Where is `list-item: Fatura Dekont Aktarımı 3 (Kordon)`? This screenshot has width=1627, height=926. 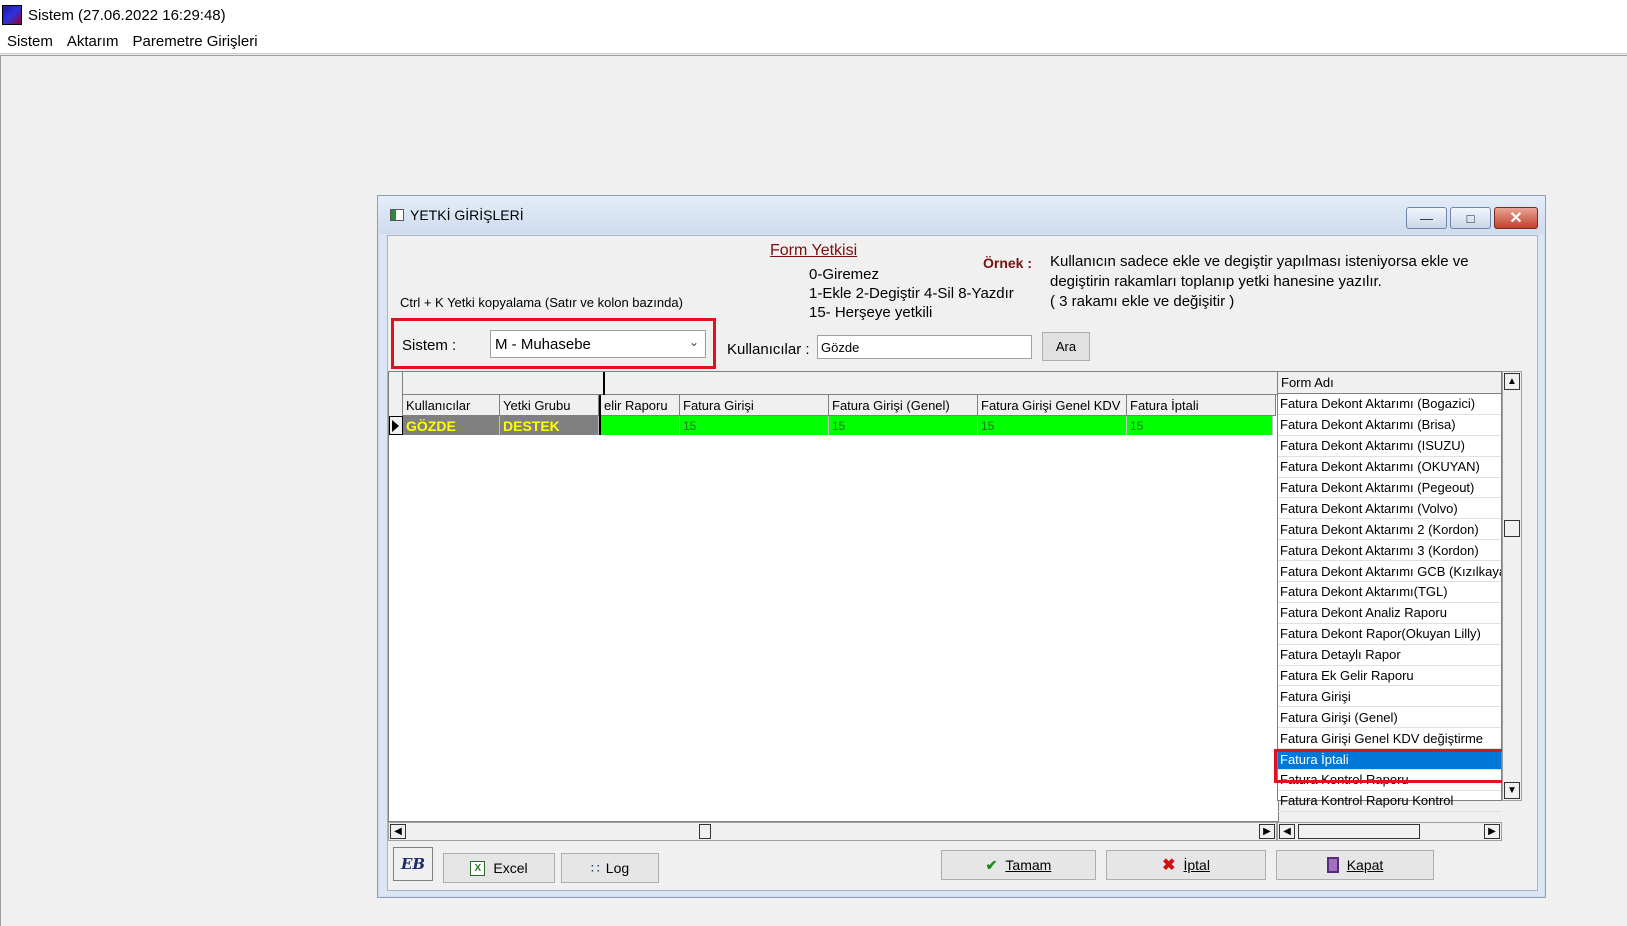
list-item: Fatura Dekont Aktarımı 3 (Kordon) is located at coordinates (1389, 551).